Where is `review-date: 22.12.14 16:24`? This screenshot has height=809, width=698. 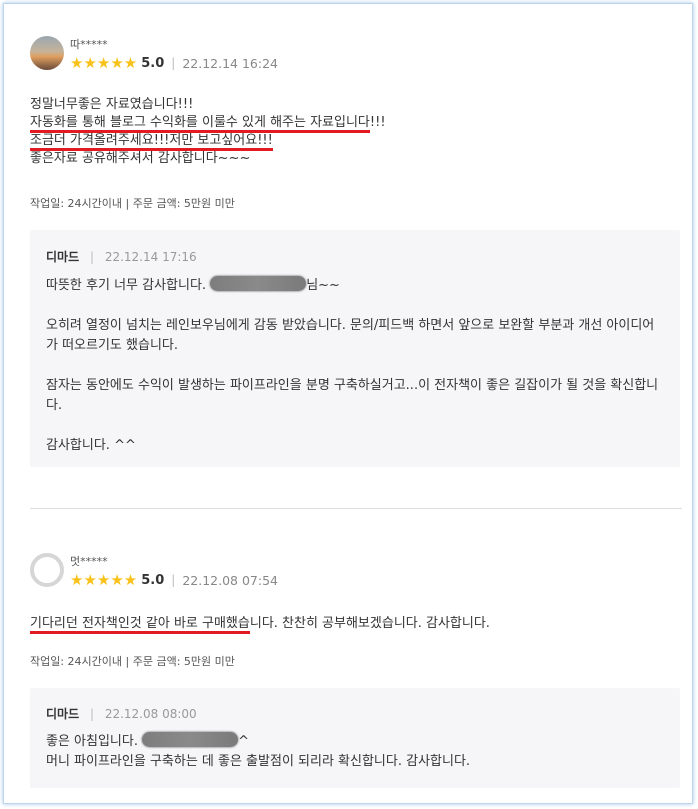
review-date: 22.12.14 16:24 is located at coordinates (230, 63).